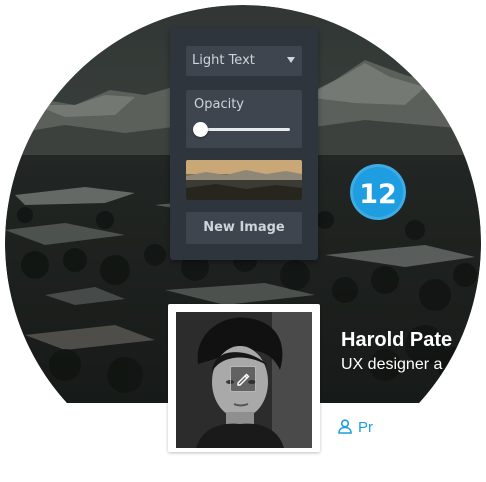 This screenshot has height=482, width=486. I want to click on text-style-select: Light Text, so click(244, 61).